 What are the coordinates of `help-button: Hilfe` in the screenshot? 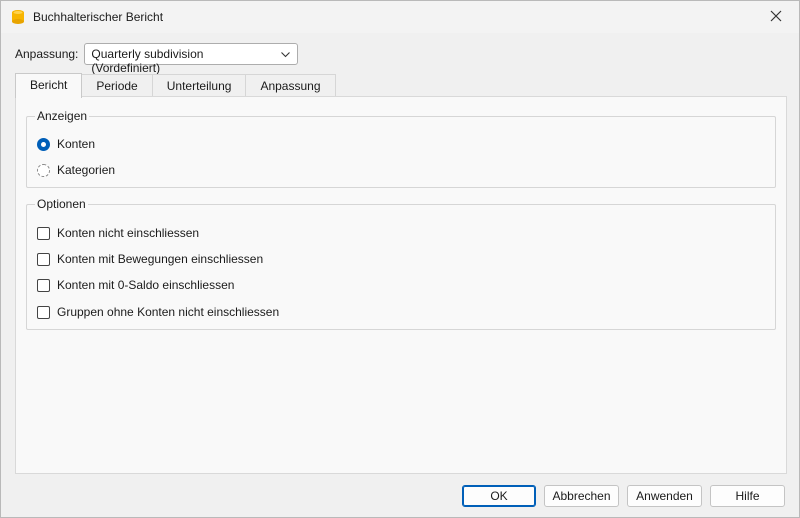 It's located at (747, 496).